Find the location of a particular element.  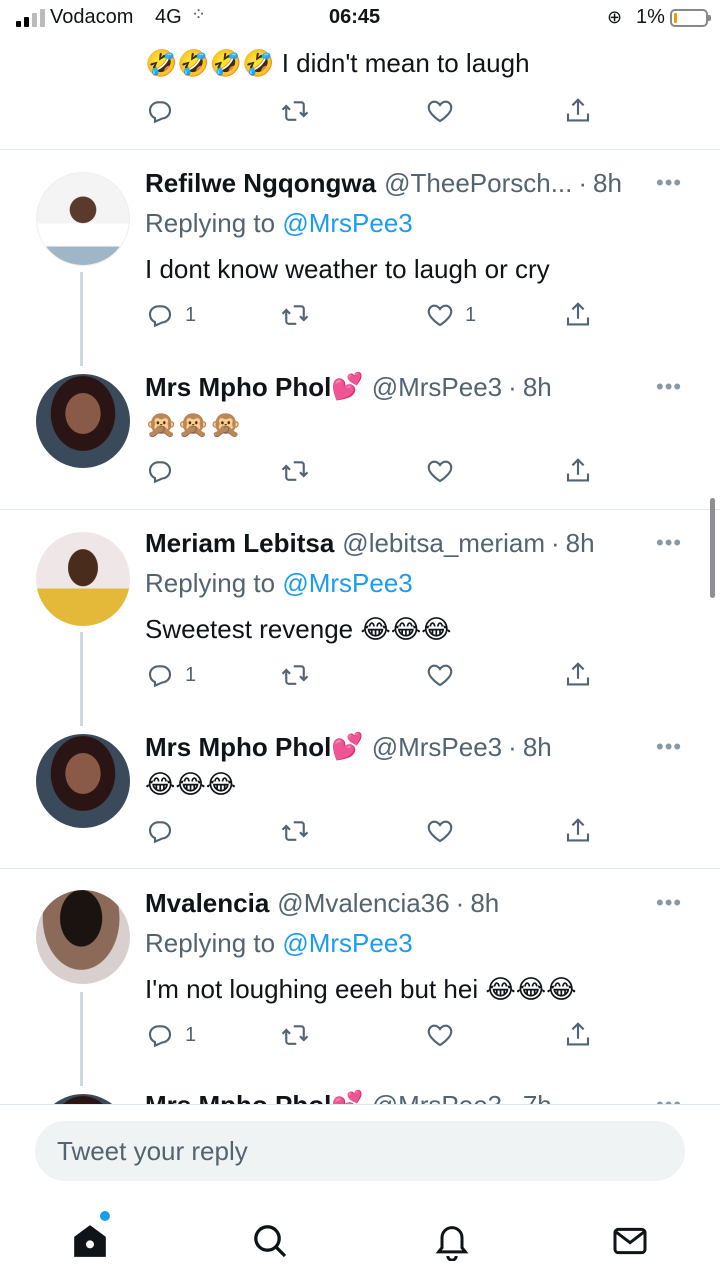

tweet-time: 7h is located at coordinates (537, 1097).